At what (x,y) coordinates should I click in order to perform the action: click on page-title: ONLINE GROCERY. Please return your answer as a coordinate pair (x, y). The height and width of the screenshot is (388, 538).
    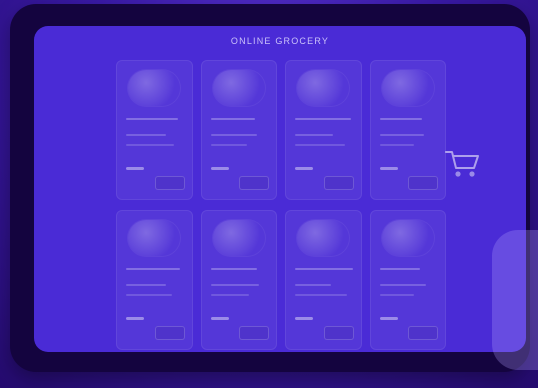
    Looking at the image, I should click on (280, 41).